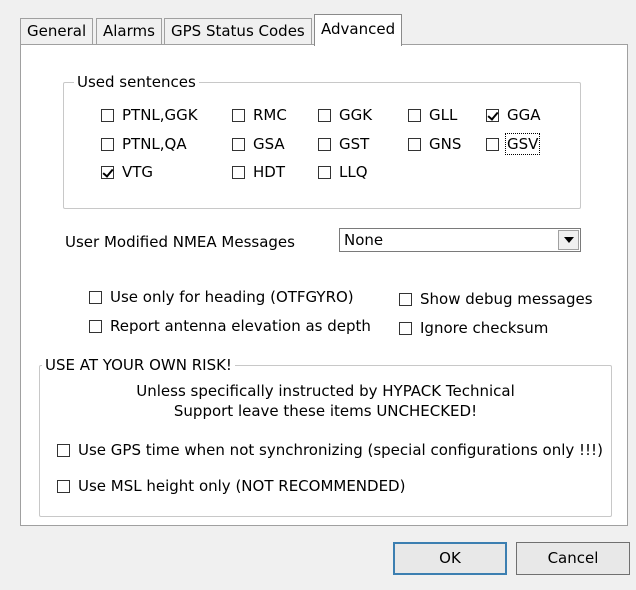 This screenshot has width=636, height=590. I want to click on tab-general: General, so click(57, 31).